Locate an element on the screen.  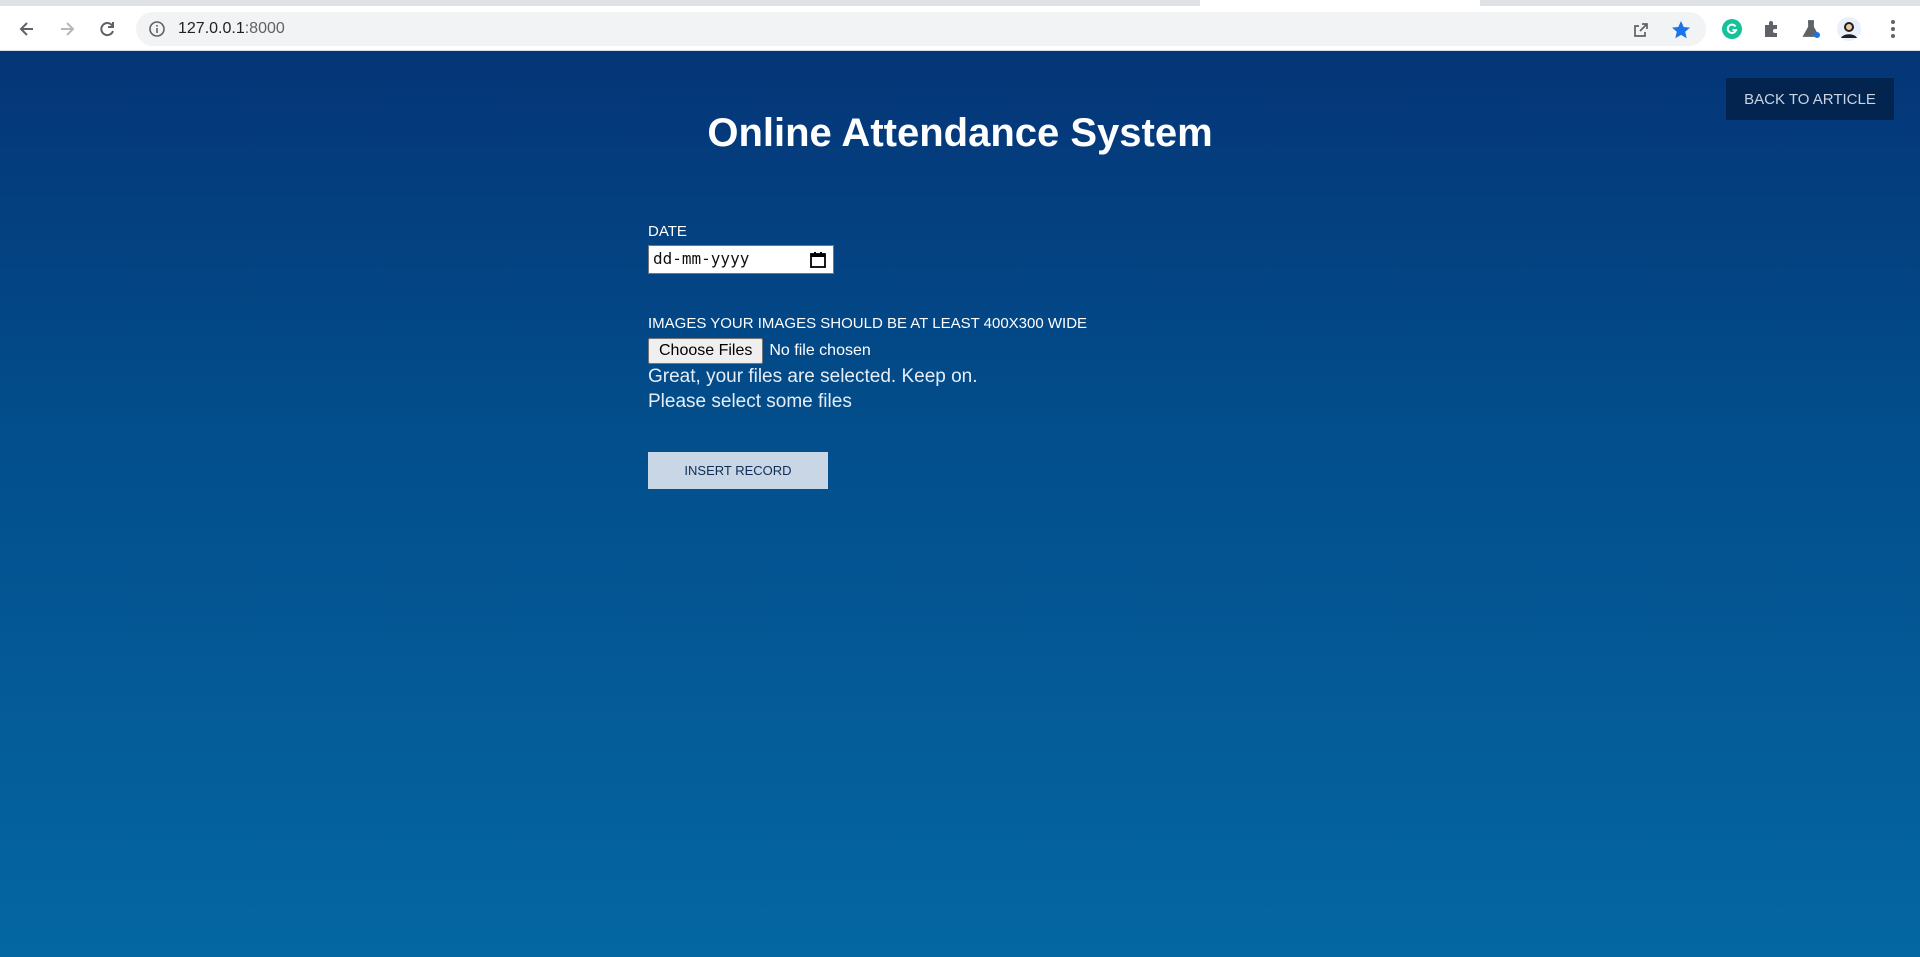
back-icon is located at coordinates (26, 29).